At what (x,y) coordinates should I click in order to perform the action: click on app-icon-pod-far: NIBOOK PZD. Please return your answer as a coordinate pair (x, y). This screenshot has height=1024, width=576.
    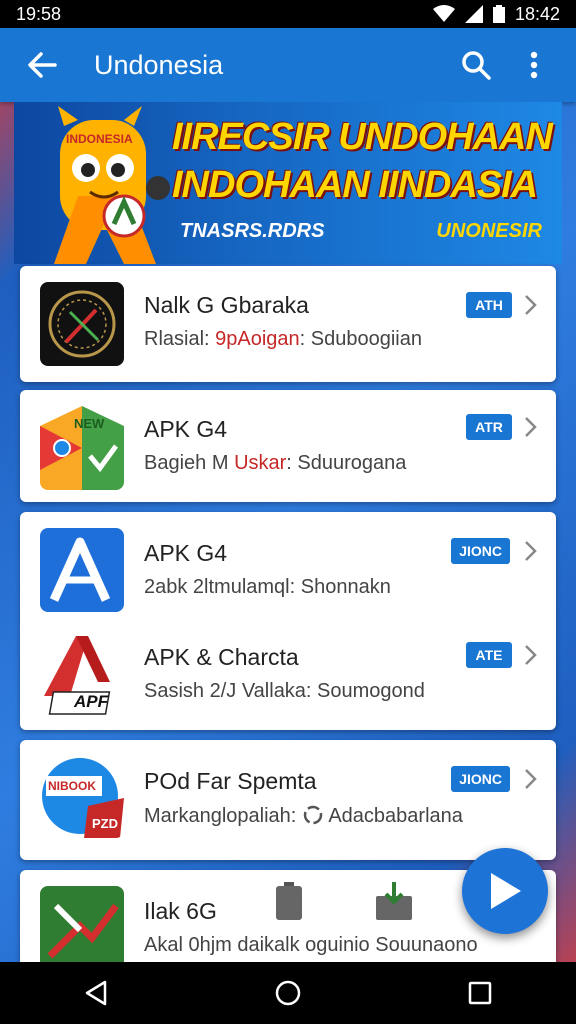
    Looking at the image, I should click on (82, 796).